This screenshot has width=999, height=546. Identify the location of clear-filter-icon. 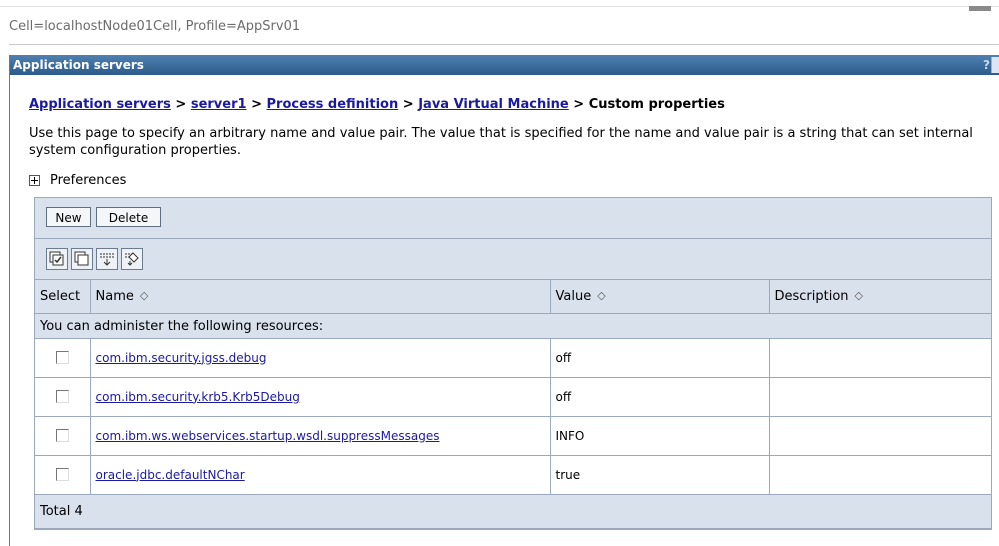
(132, 259).